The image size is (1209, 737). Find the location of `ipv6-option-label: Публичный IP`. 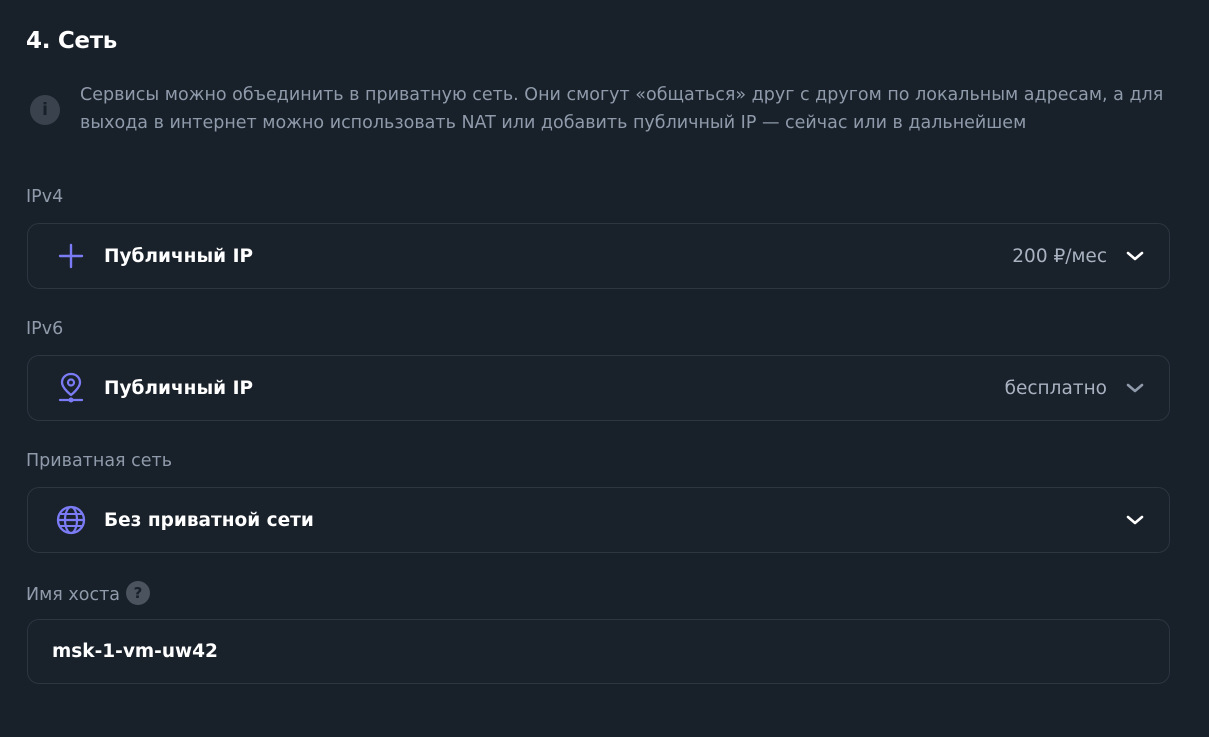

ipv6-option-label: Публичный IP is located at coordinates (179, 388).